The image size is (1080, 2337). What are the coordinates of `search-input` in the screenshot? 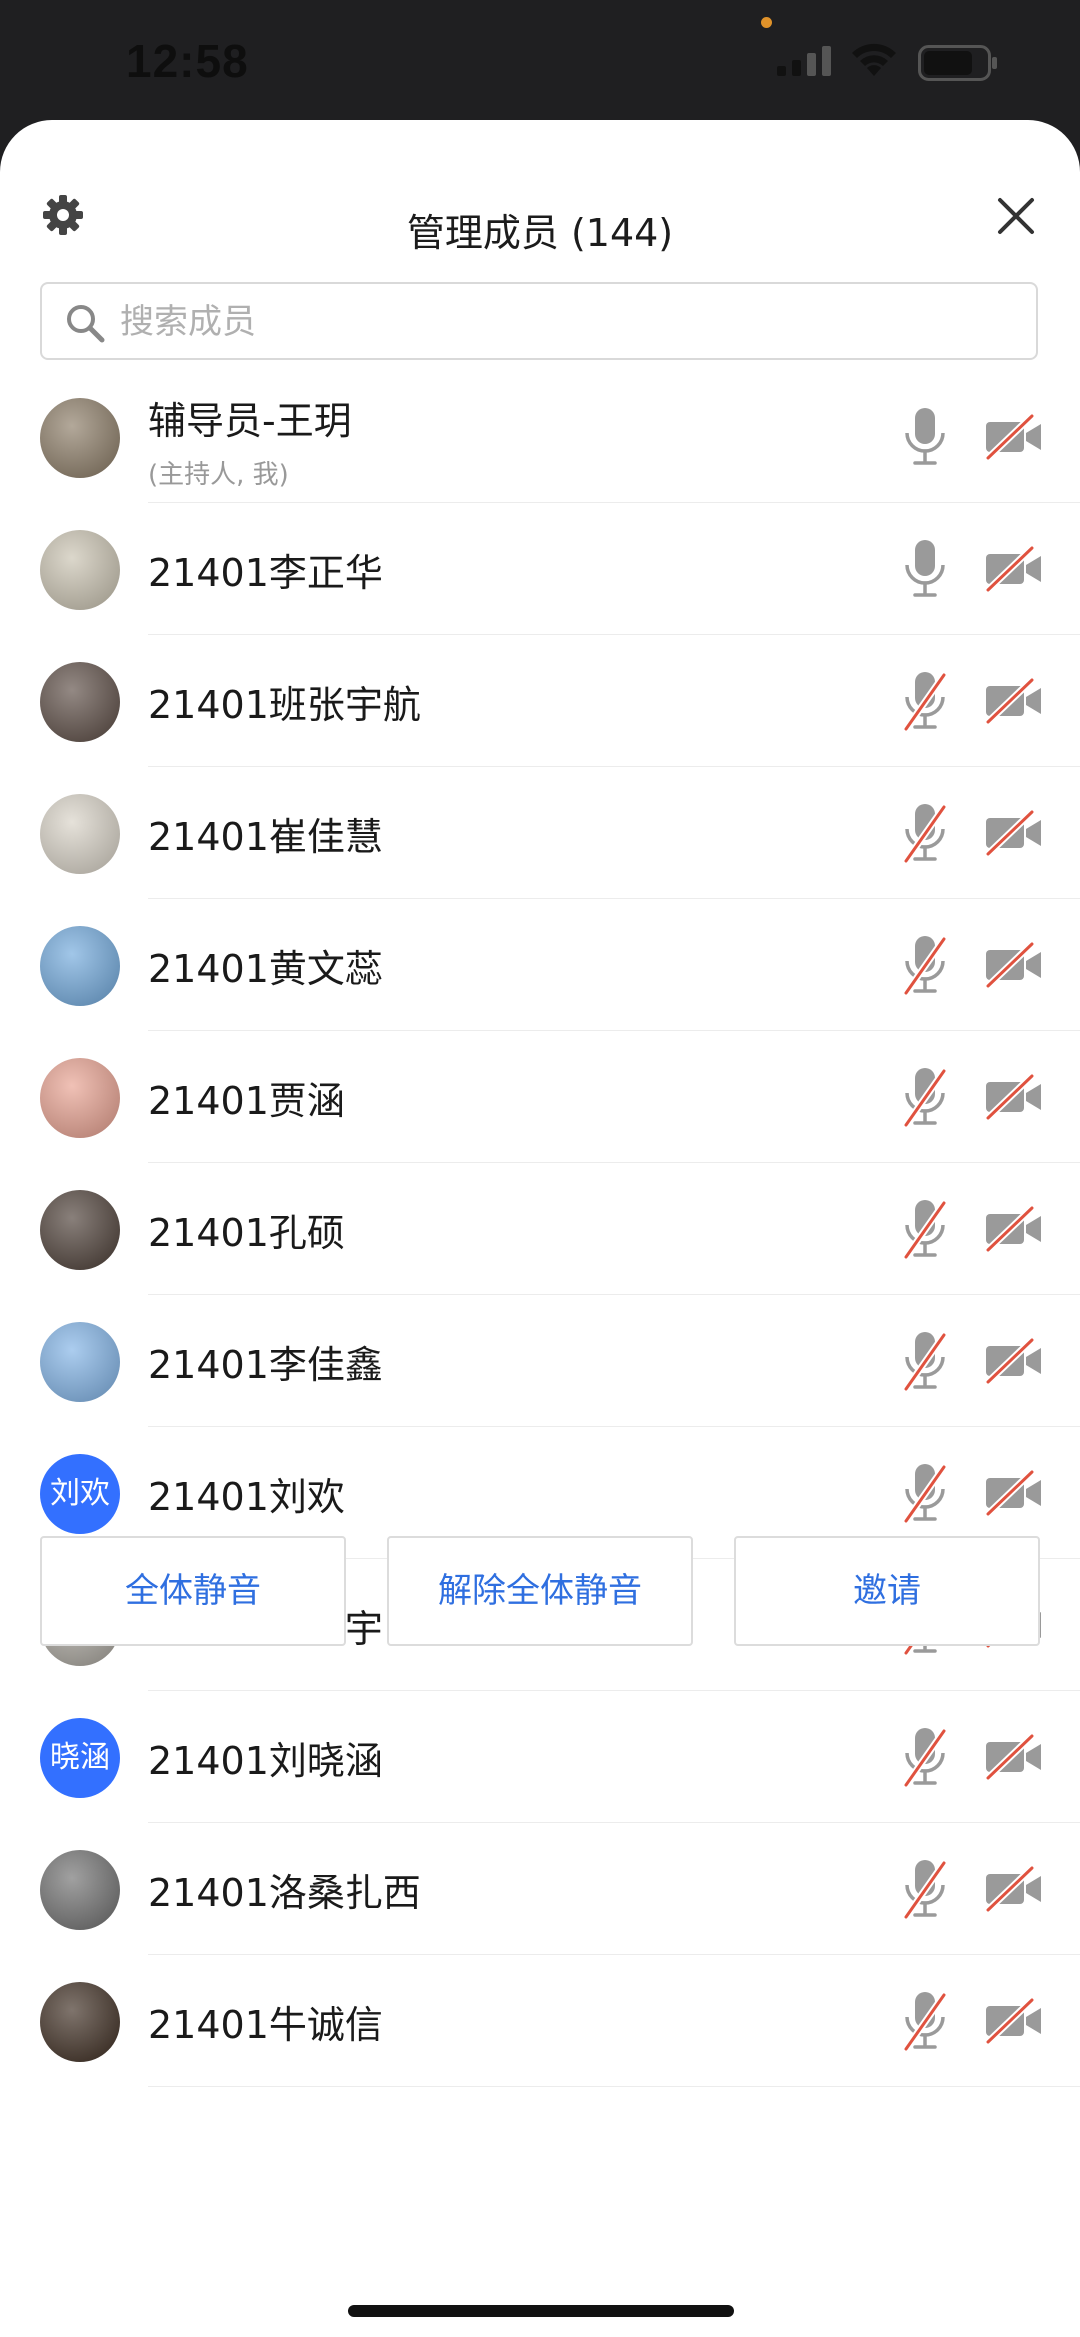 It's located at (560, 322).